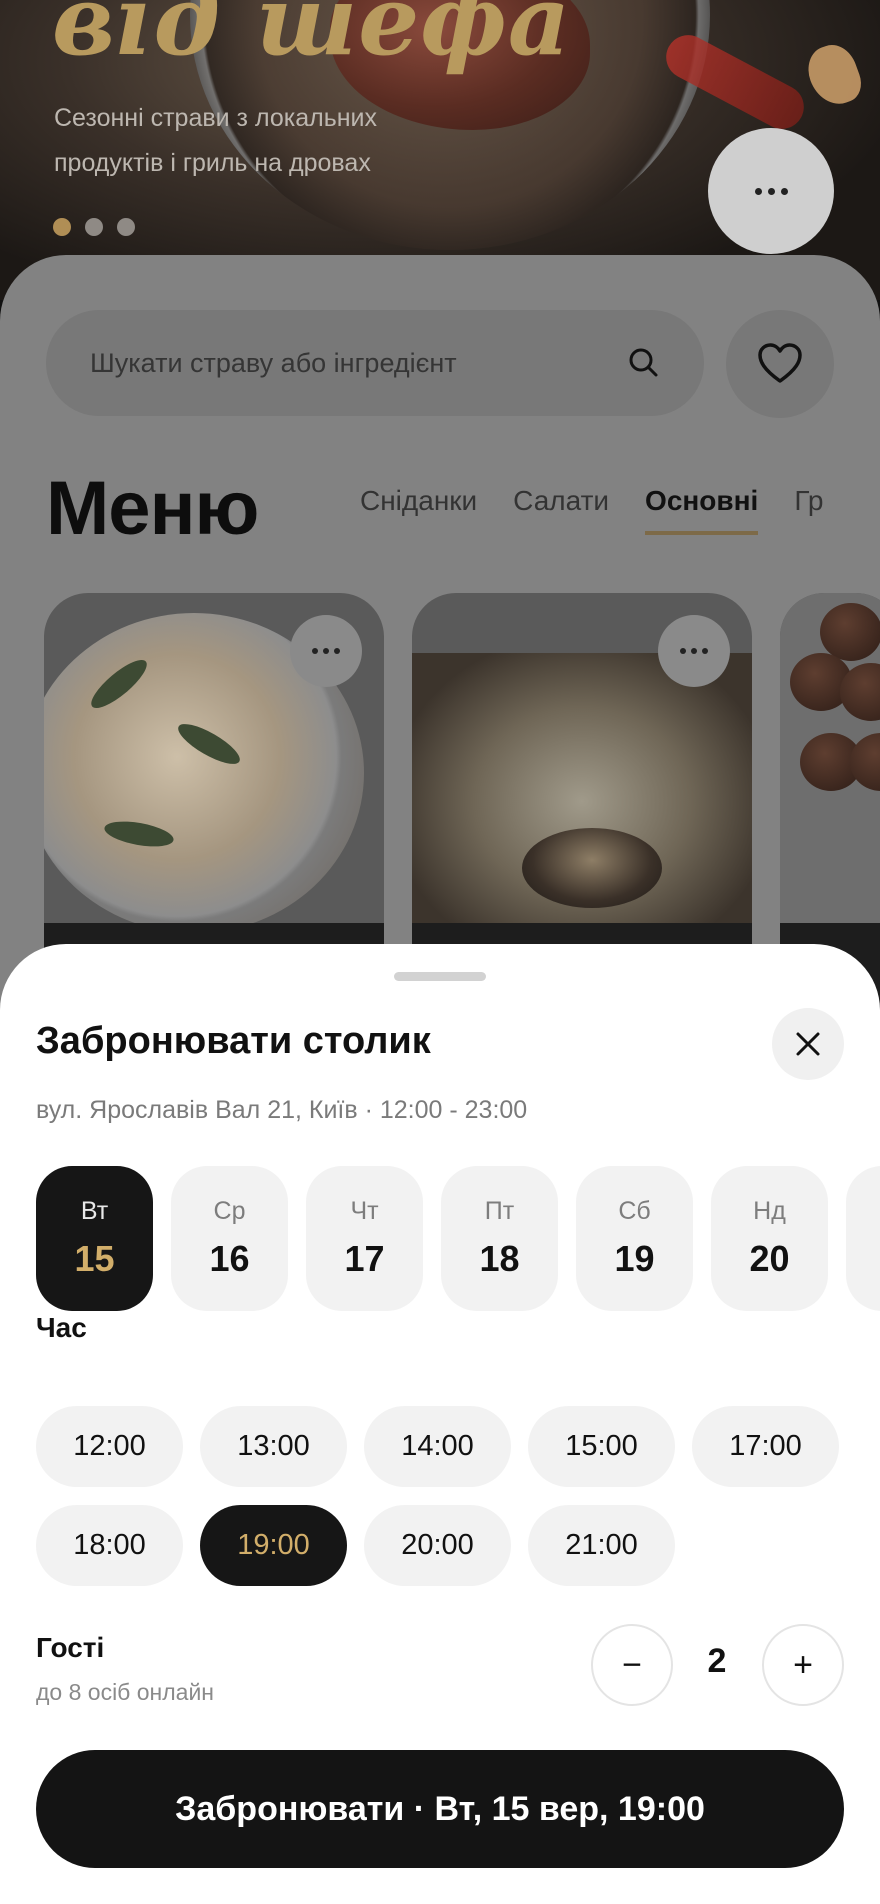  What do you see at coordinates (312, 38) in the screenshot?
I see `hero-title: від шефа` at bounding box center [312, 38].